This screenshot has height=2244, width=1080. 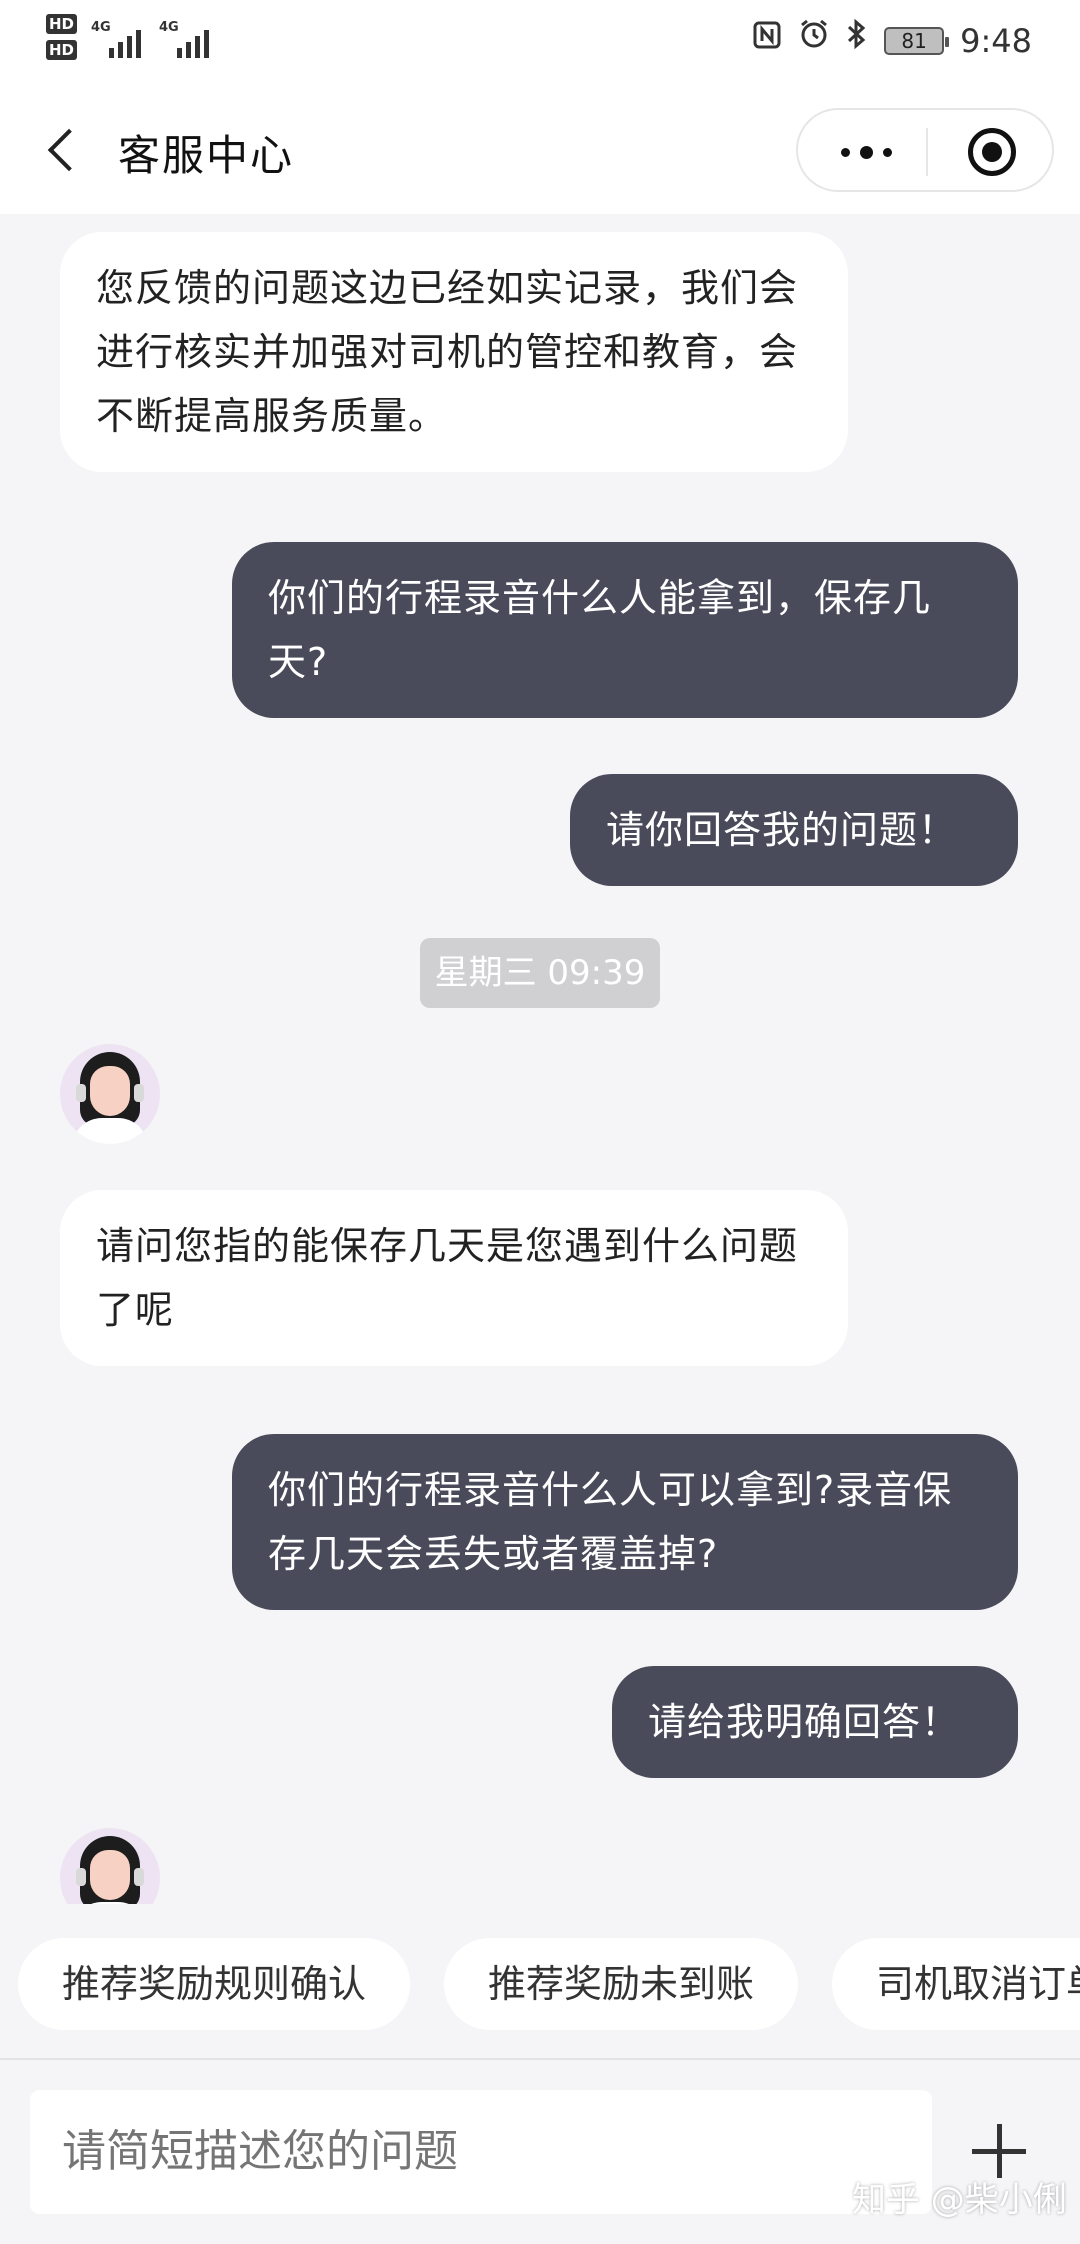 What do you see at coordinates (866, 152) in the screenshot?
I see `more-button` at bounding box center [866, 152].